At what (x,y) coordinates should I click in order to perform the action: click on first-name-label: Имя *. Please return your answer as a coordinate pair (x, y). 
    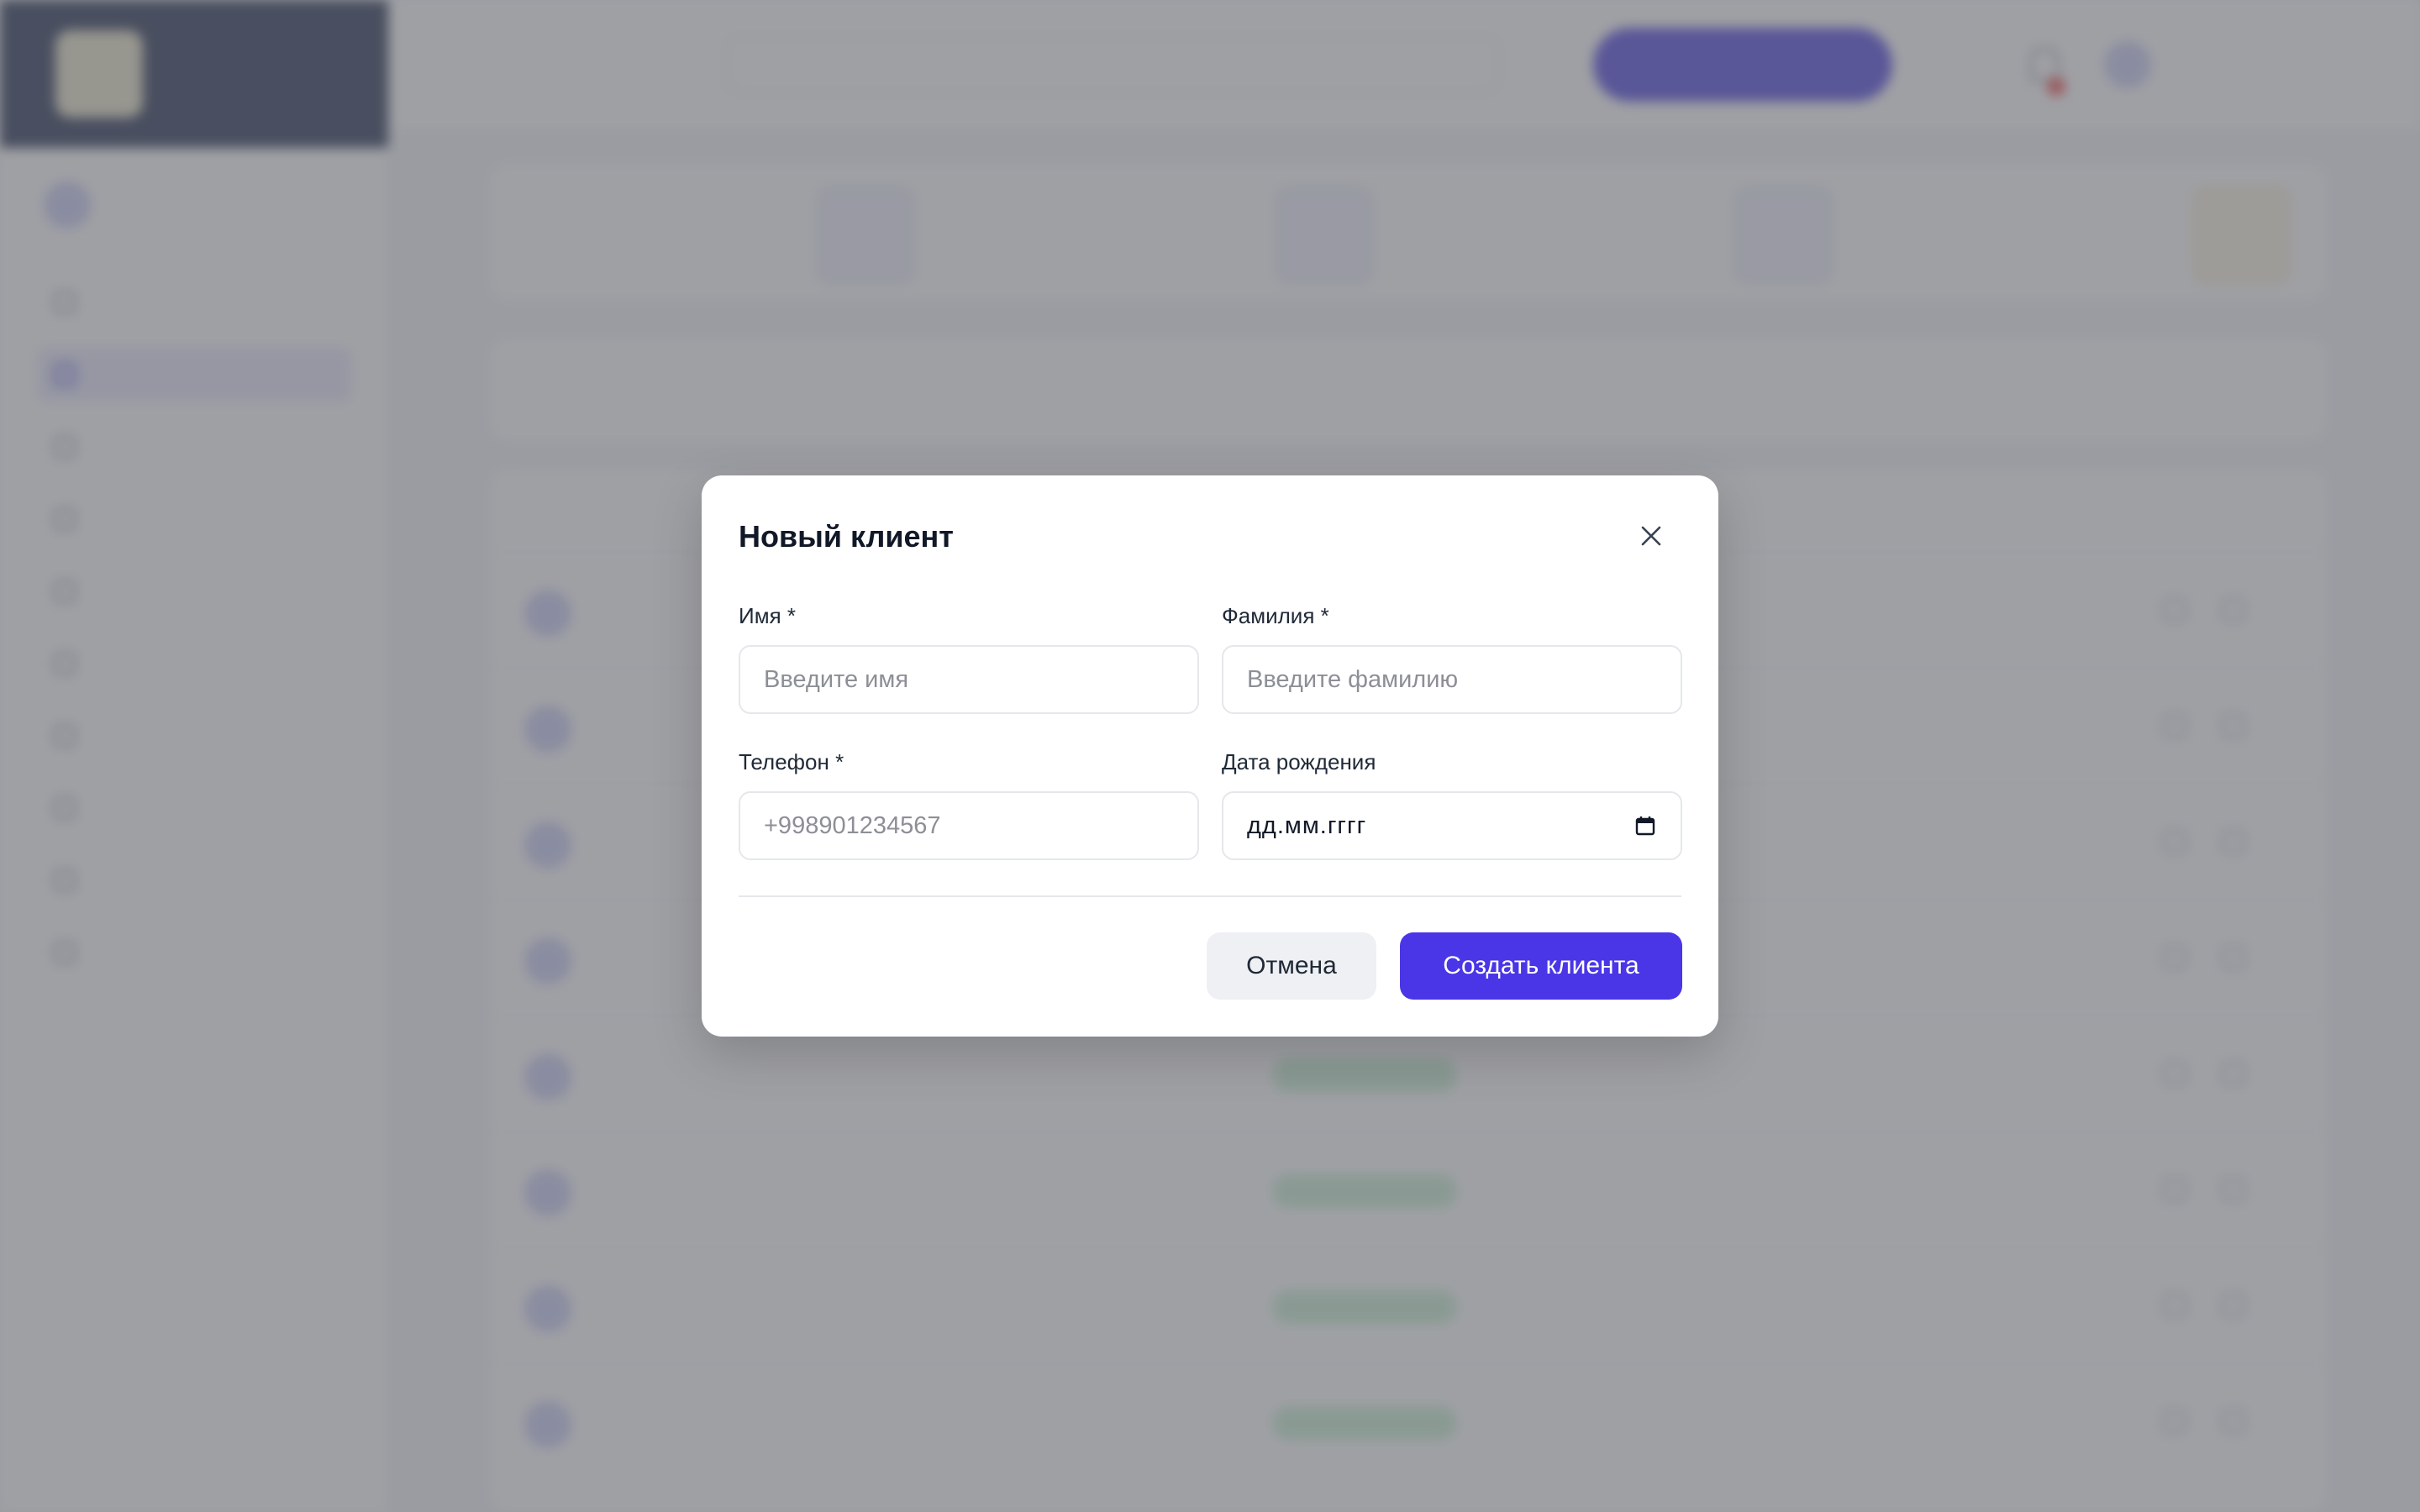
    Looking at the image, I should click on (767, 615).